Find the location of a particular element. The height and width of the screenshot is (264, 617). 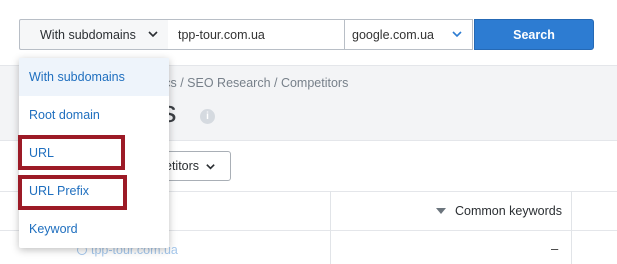

domain-input-value: tpp-tour.com.ua is located at coordinates (221, 34).